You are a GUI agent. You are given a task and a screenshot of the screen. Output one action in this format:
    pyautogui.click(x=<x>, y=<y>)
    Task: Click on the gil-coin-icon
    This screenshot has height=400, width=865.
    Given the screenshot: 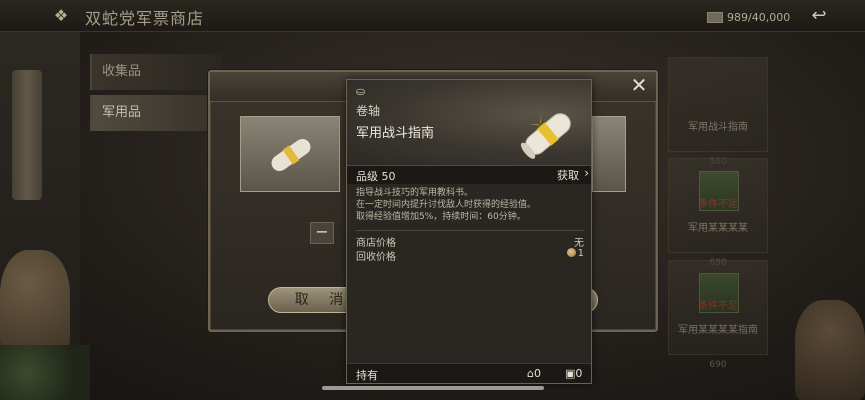 What is the action you would take?
    pyautogui.click(x=571, y=252)
    